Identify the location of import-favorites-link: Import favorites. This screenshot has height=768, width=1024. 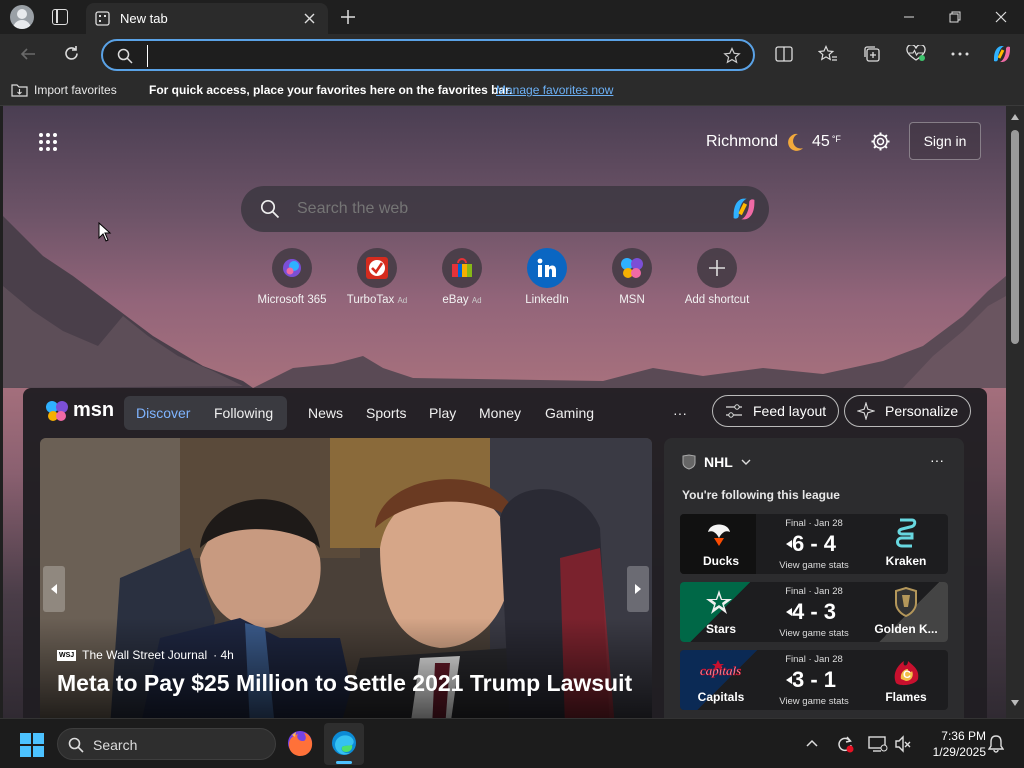
(75, 90).